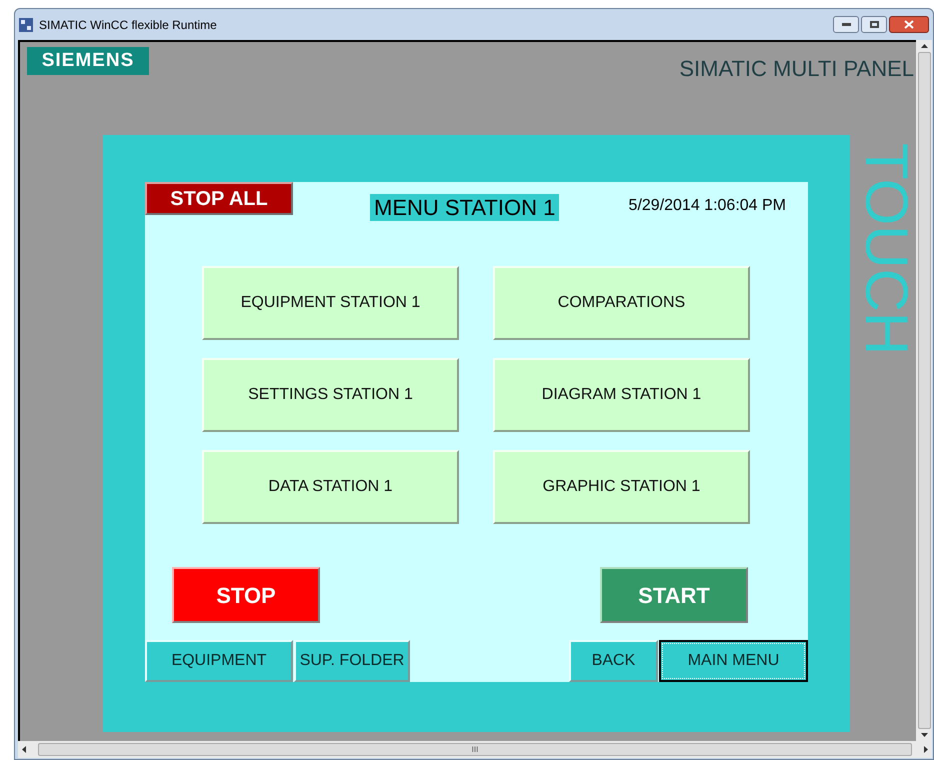 The height and width of the screenshot is (760, 934). Describe the element at coordinates (621, 395) in the screenshot. I see `menu-button: DIAGRAM STATION 1` at that location.